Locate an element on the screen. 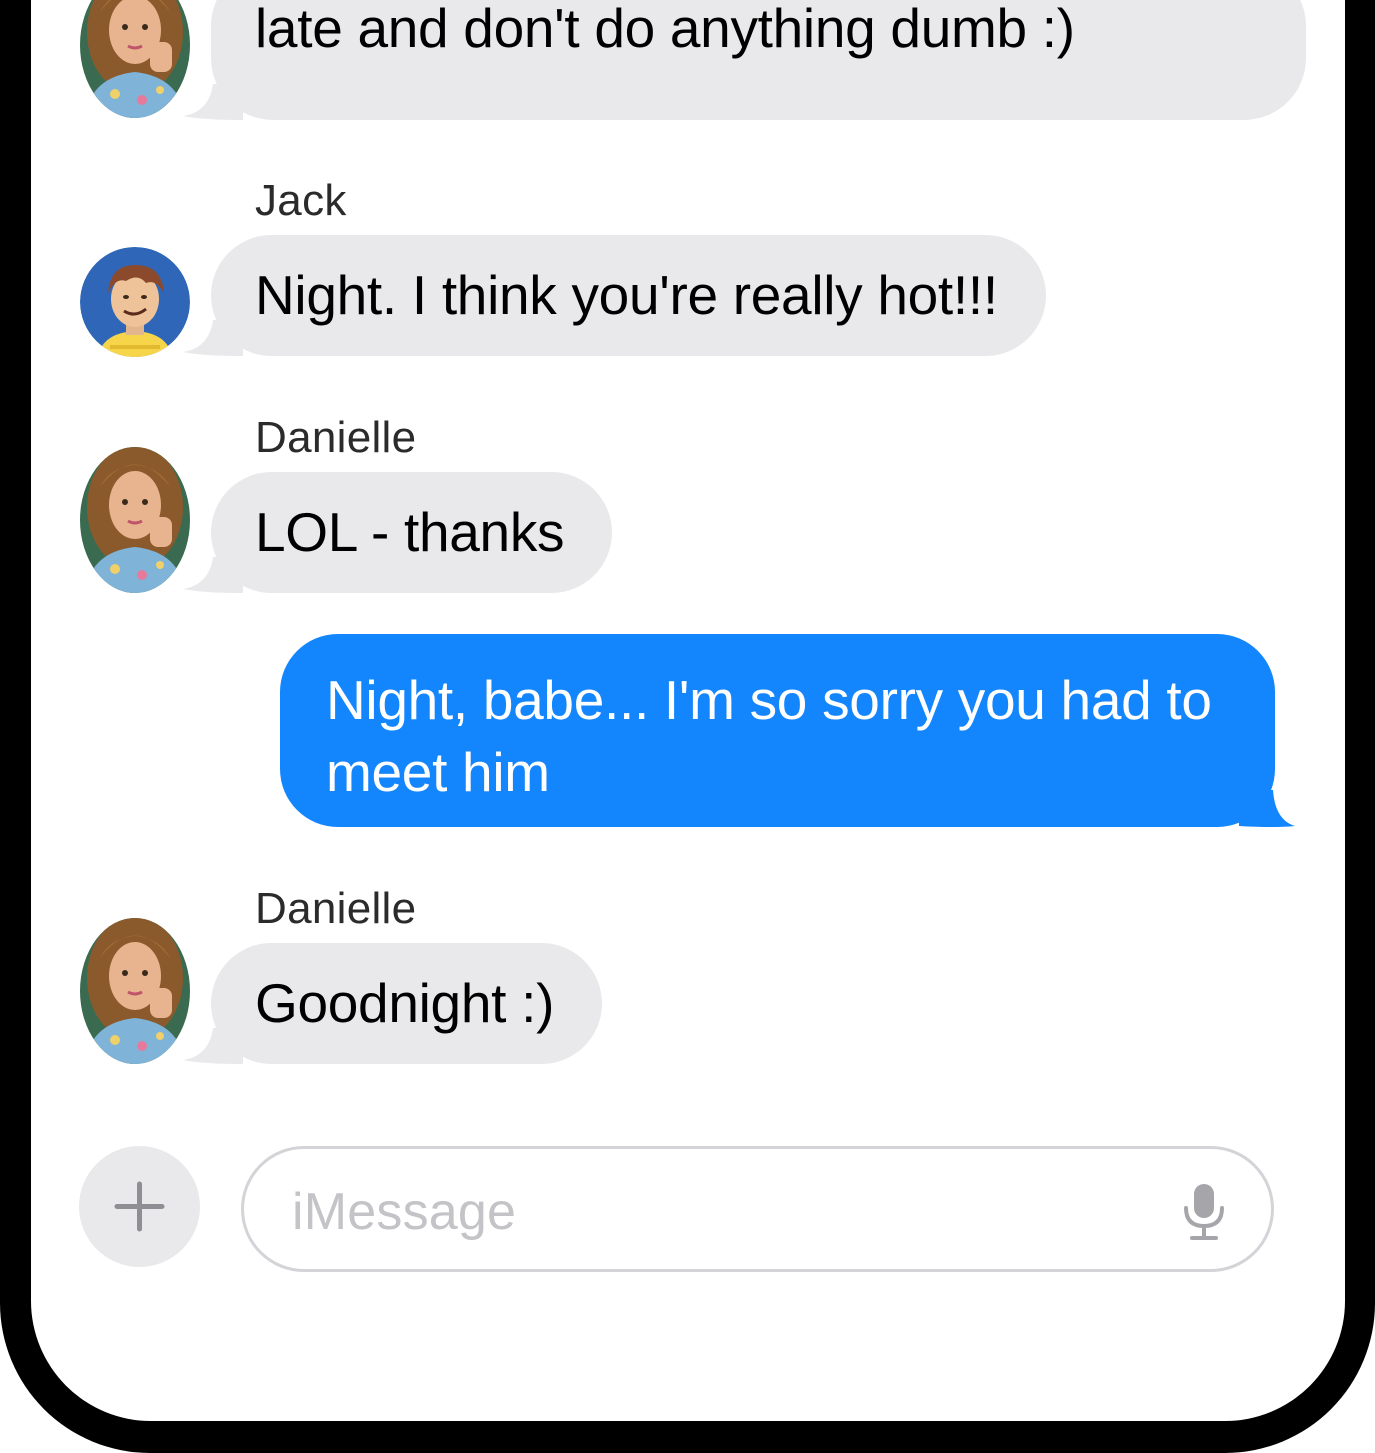 The height and width of the screenshot is (1453, 1375). avatar-jack is located at coordinates (135, 302).